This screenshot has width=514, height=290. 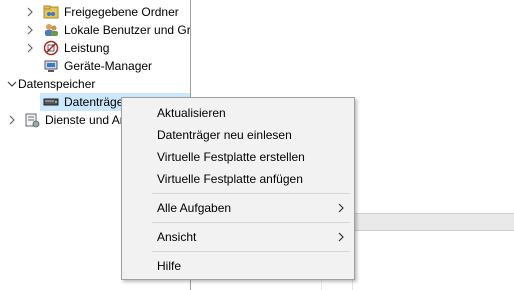 I want to click on menu-item-label: Ansicht, so click(x=177, y=237).